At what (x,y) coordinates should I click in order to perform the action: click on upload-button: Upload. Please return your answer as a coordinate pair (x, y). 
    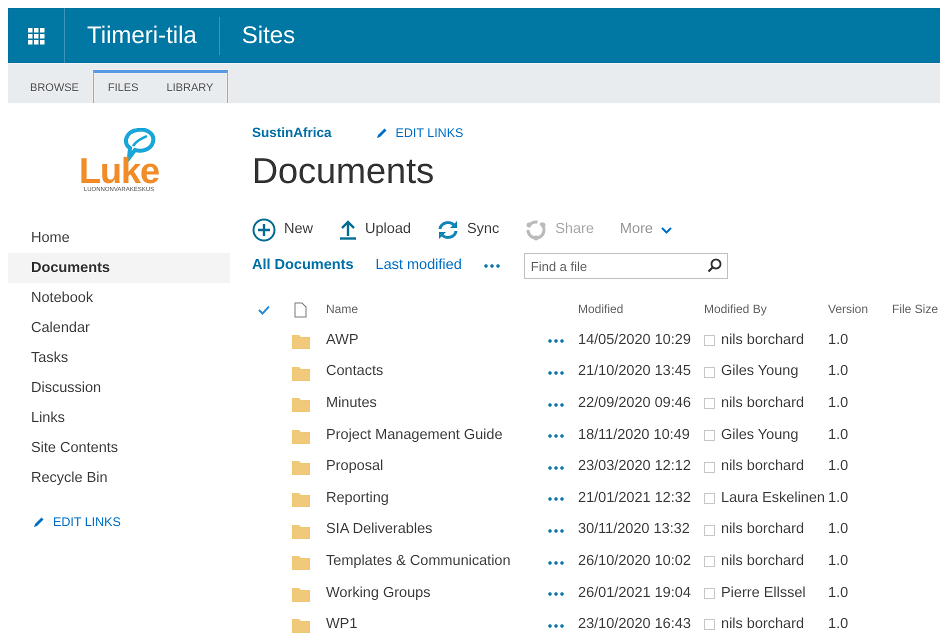
    Looking at the image, I should click on (375, 230).